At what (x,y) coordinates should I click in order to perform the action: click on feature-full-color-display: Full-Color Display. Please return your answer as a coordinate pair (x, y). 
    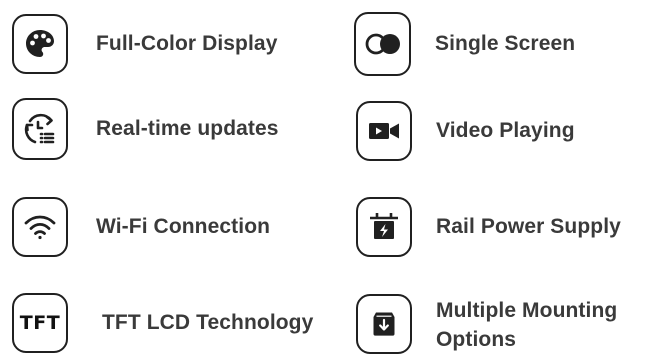
    Looking at the image, I should click on (144, 44).